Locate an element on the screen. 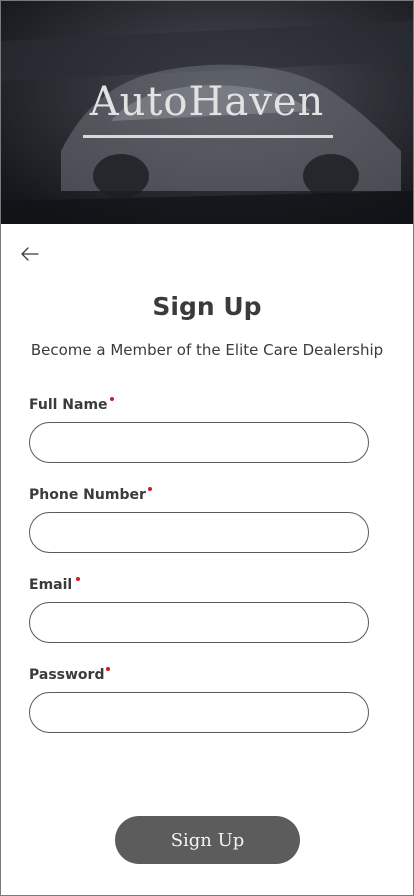  back-button is located at coordinates (30, 254).